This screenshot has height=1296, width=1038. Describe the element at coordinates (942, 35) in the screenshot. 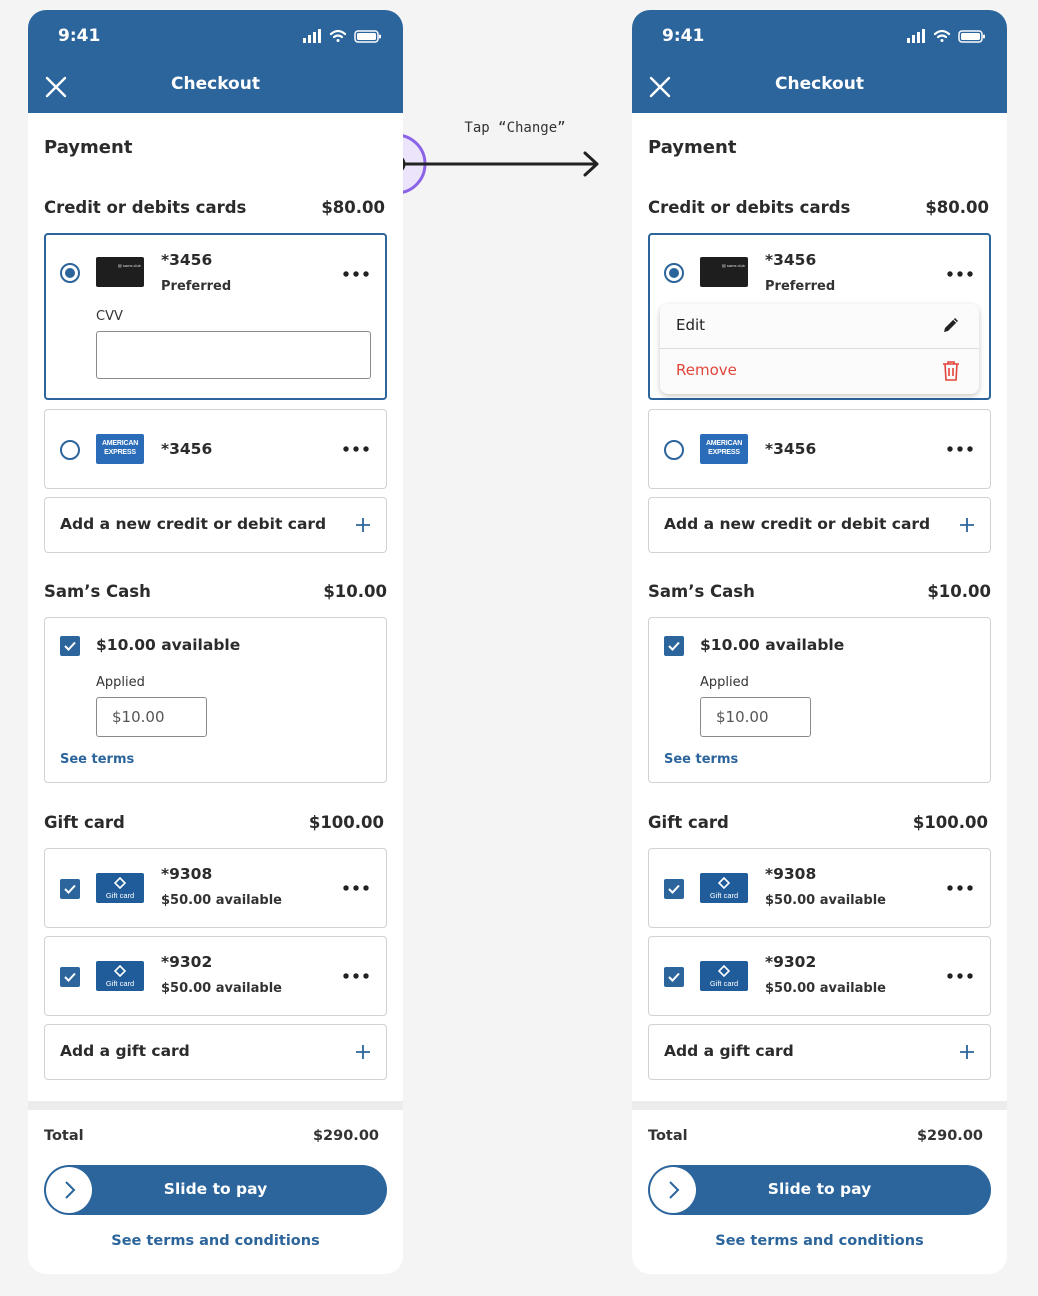

I see `wifi-icon` at that location.